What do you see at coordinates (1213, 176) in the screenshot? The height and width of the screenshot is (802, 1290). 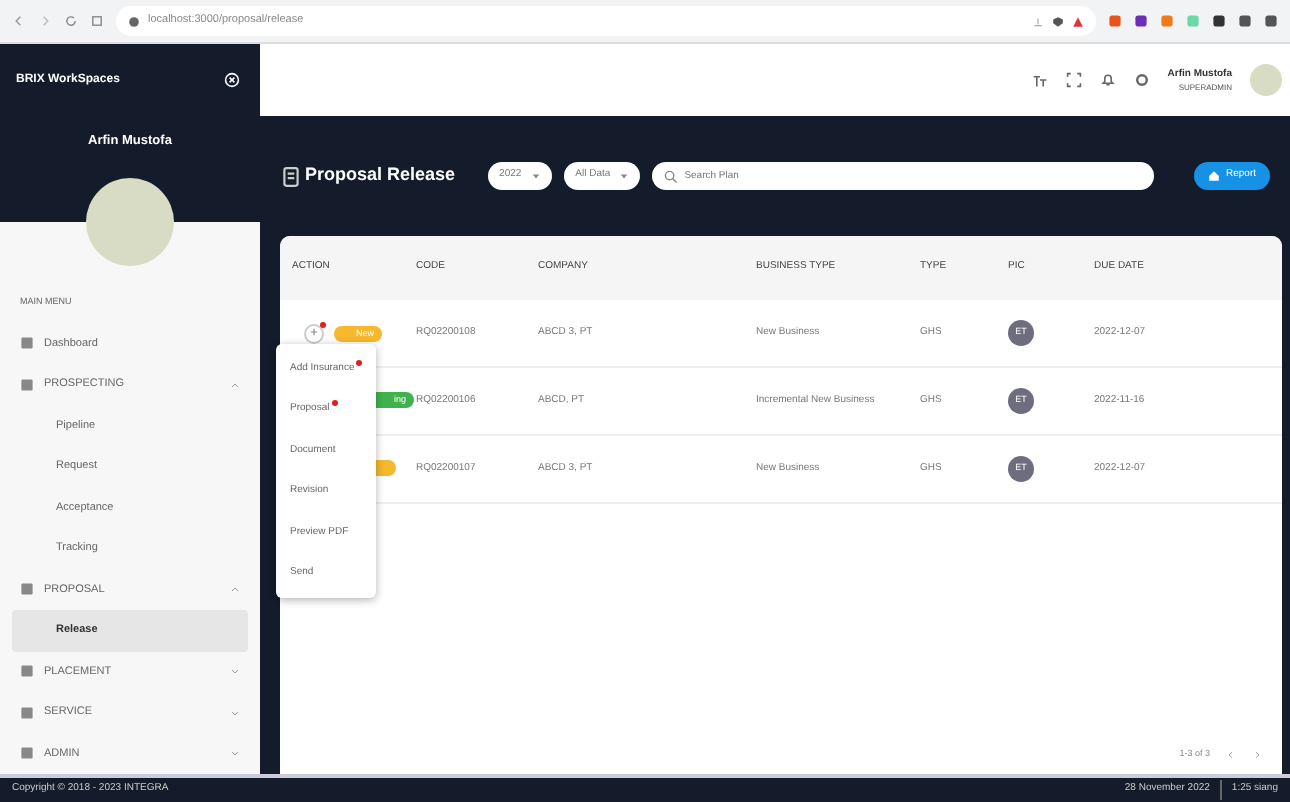 I see `home-icon` at bounding box center [1213, 176].